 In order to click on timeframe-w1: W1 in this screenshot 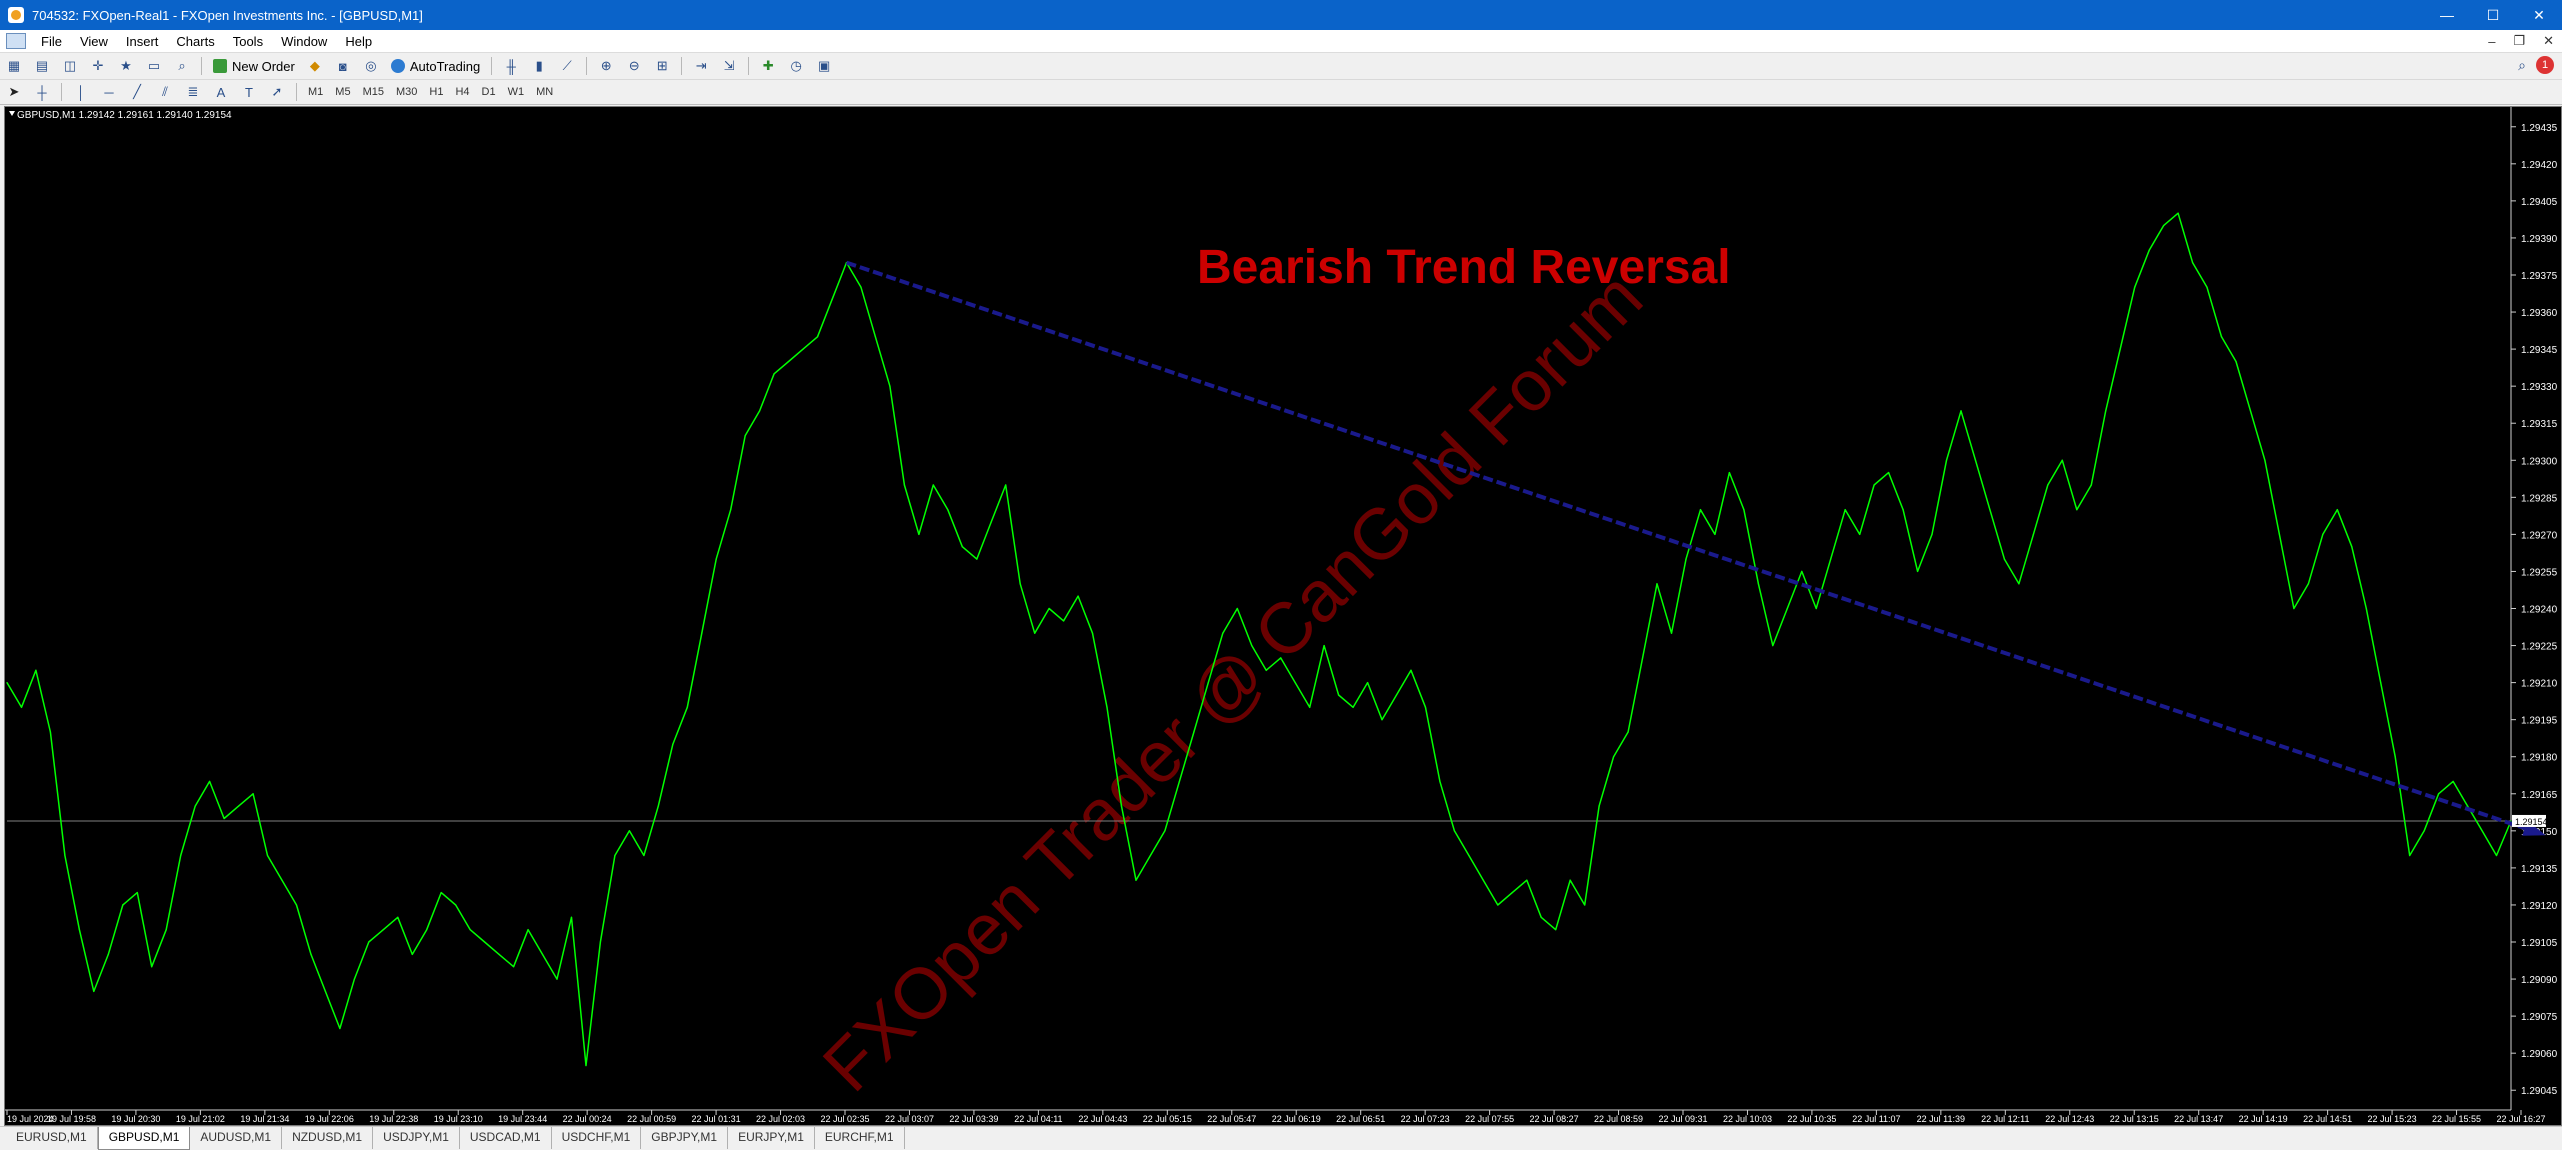, I will do `click(516, 92)`.